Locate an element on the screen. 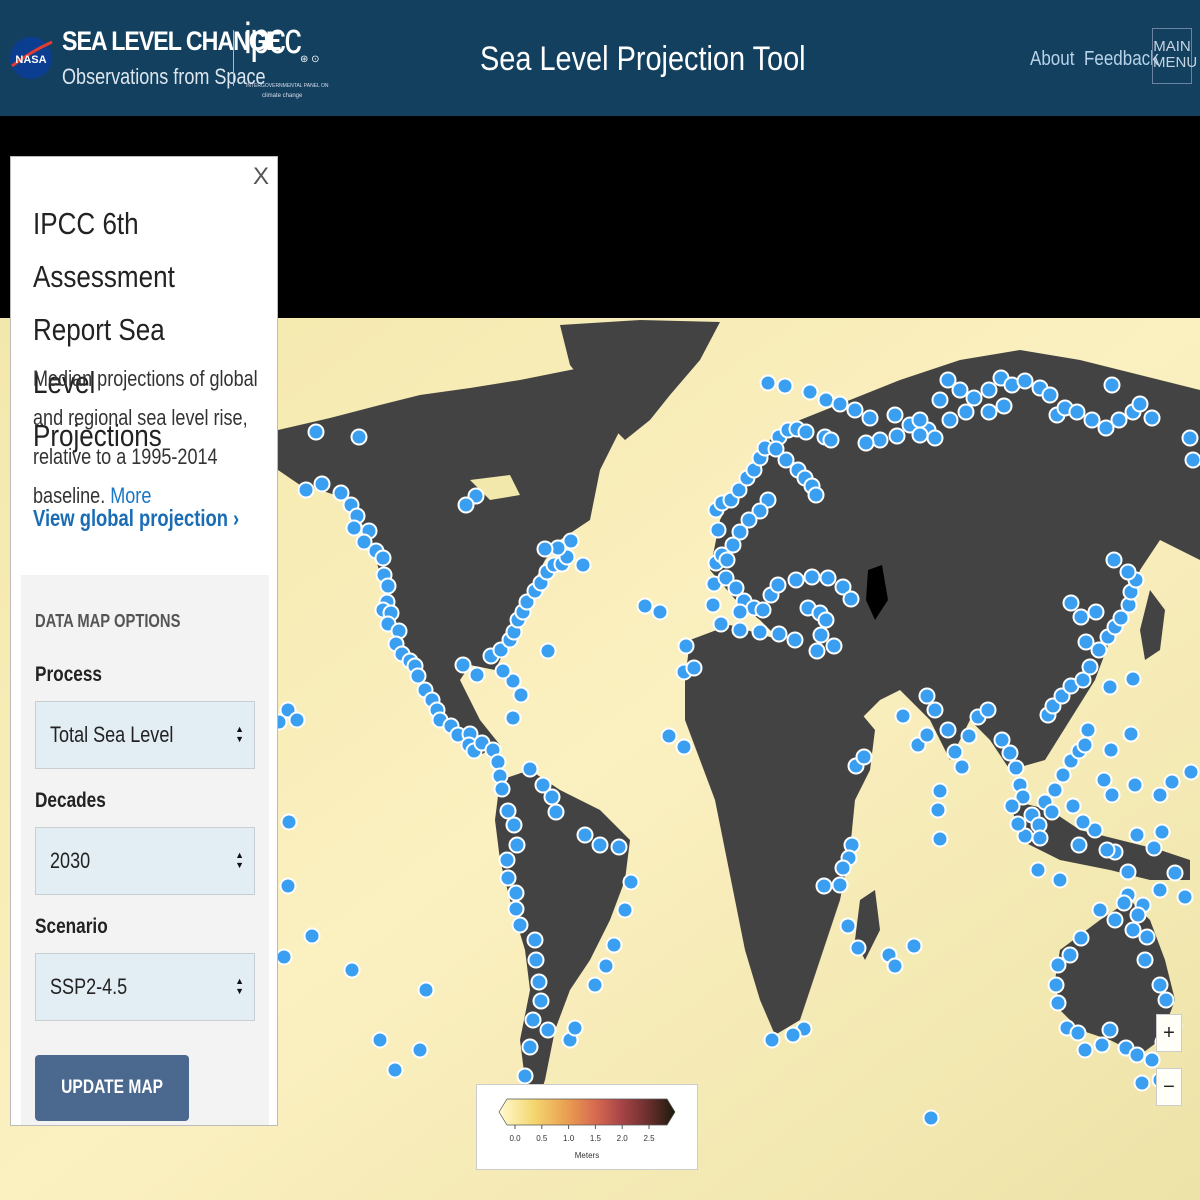 The height and width of the screenshot is (1200, 1200). nav-feedback: Feedback is located at coordinates (1121, 59).